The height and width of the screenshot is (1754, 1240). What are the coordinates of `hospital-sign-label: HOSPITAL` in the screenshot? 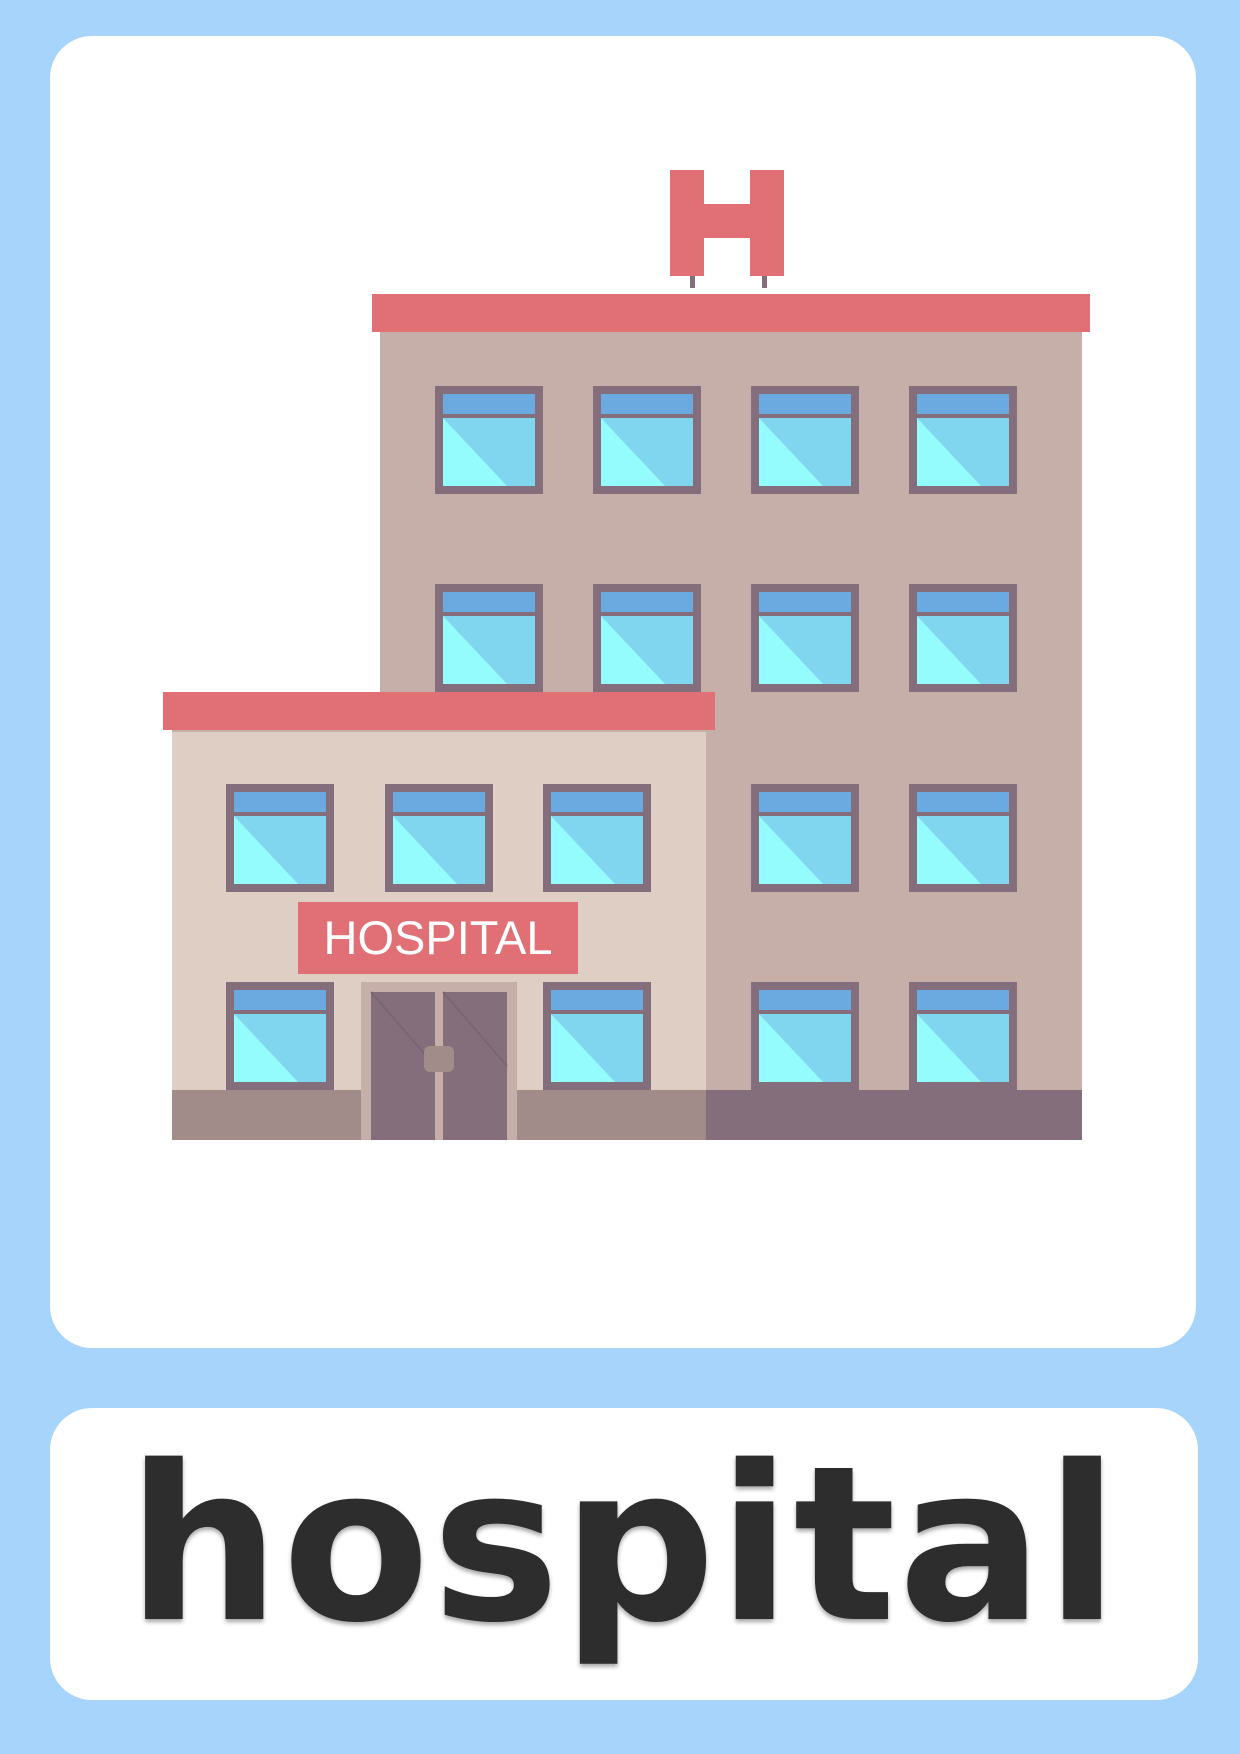 It's located at (438, 937).